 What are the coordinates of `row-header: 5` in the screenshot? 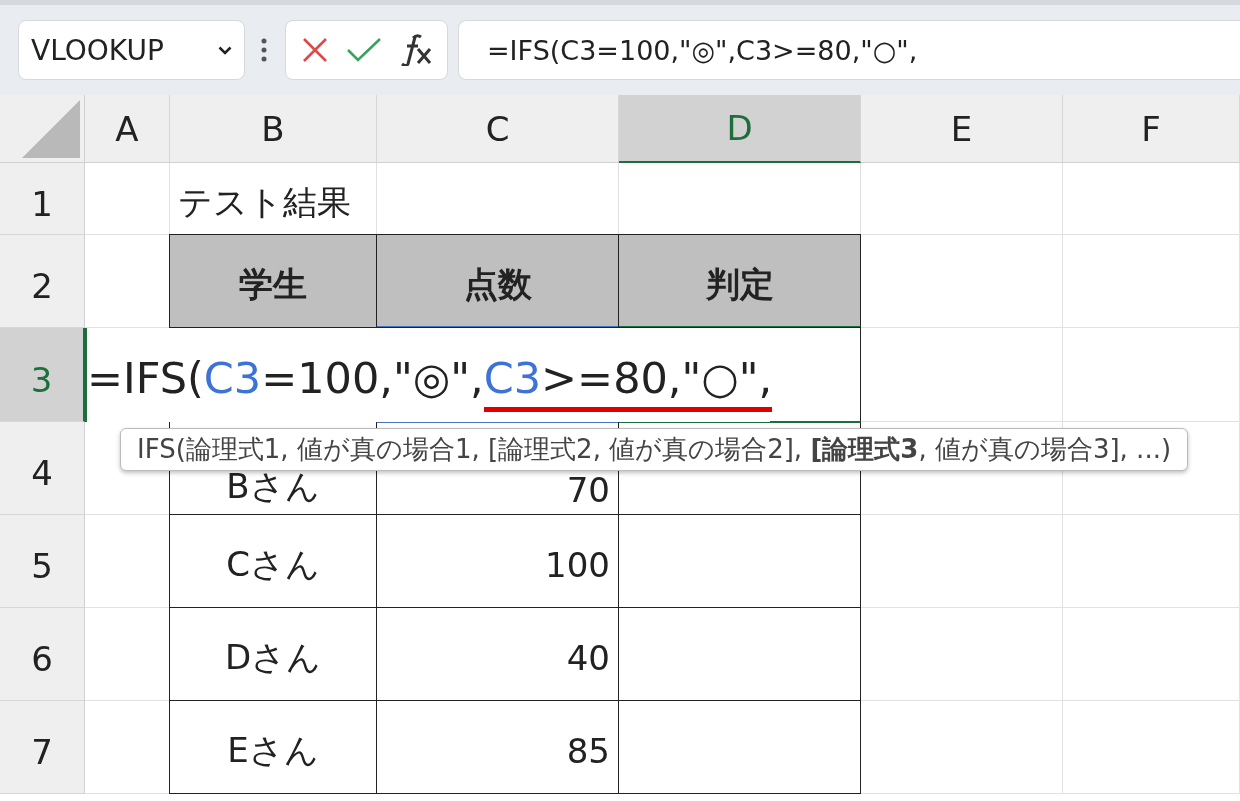 It's located at (42, 561).